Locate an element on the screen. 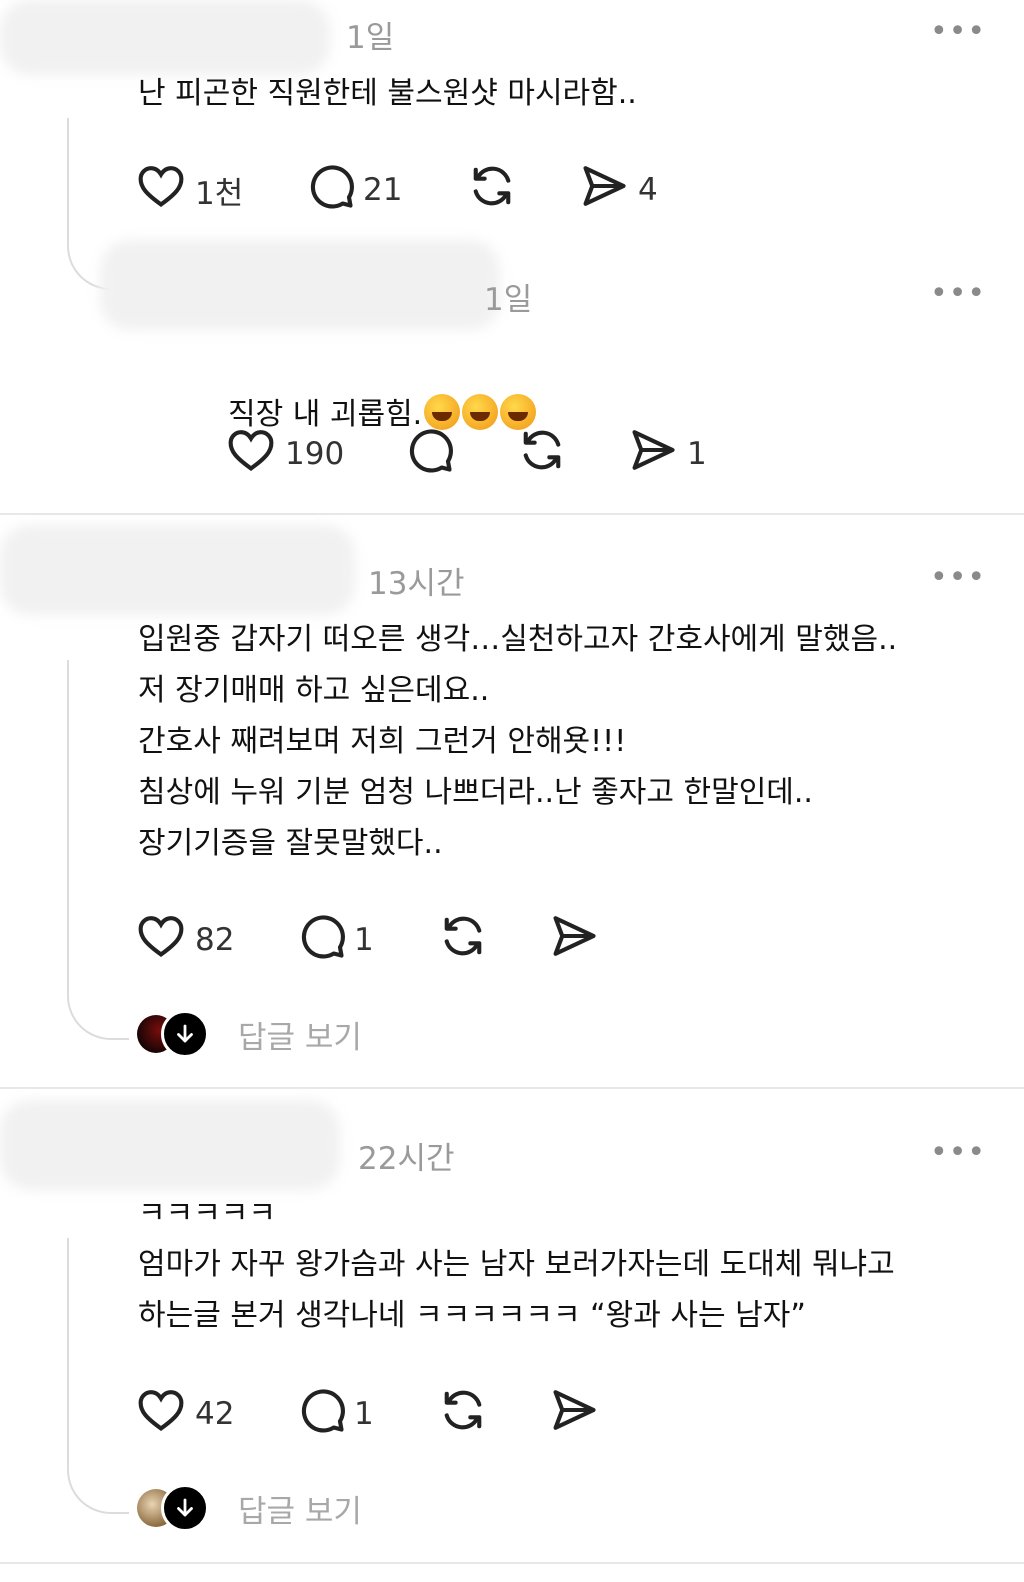 Image resolution: width=1024 pixels, height=1582 pixels. share-button: 4 is located at coordinates (618, 190).